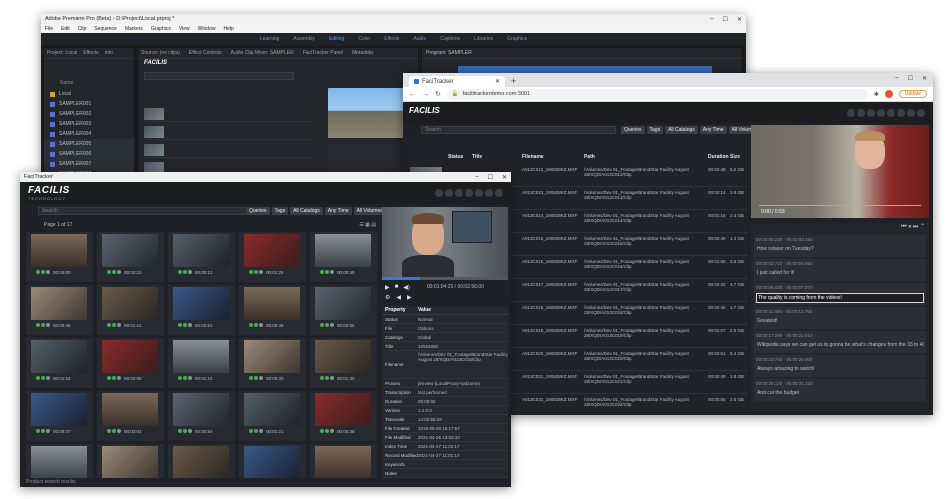 The width and height of the screenshot is (950, 499). I want to click on property-row: Version 1.2.0.0, so click(445, 410).